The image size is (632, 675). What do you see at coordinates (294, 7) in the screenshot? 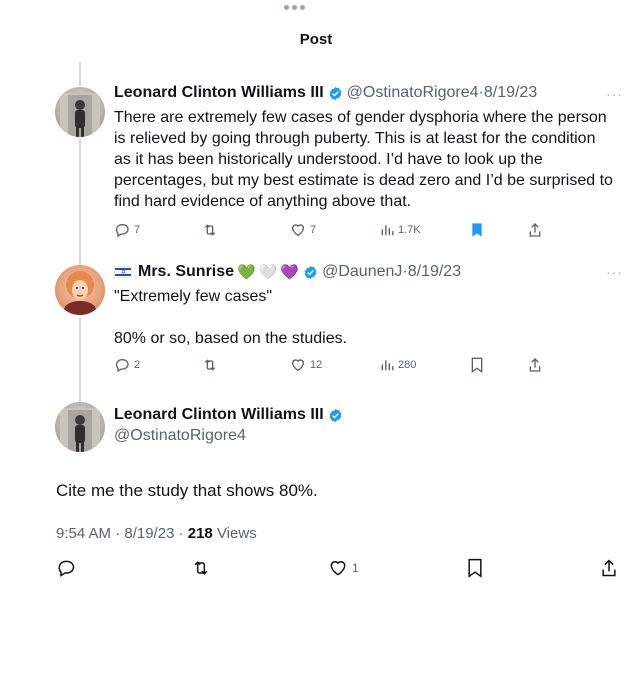
I see `sheet-grabber` at bounding box center [294, 7].